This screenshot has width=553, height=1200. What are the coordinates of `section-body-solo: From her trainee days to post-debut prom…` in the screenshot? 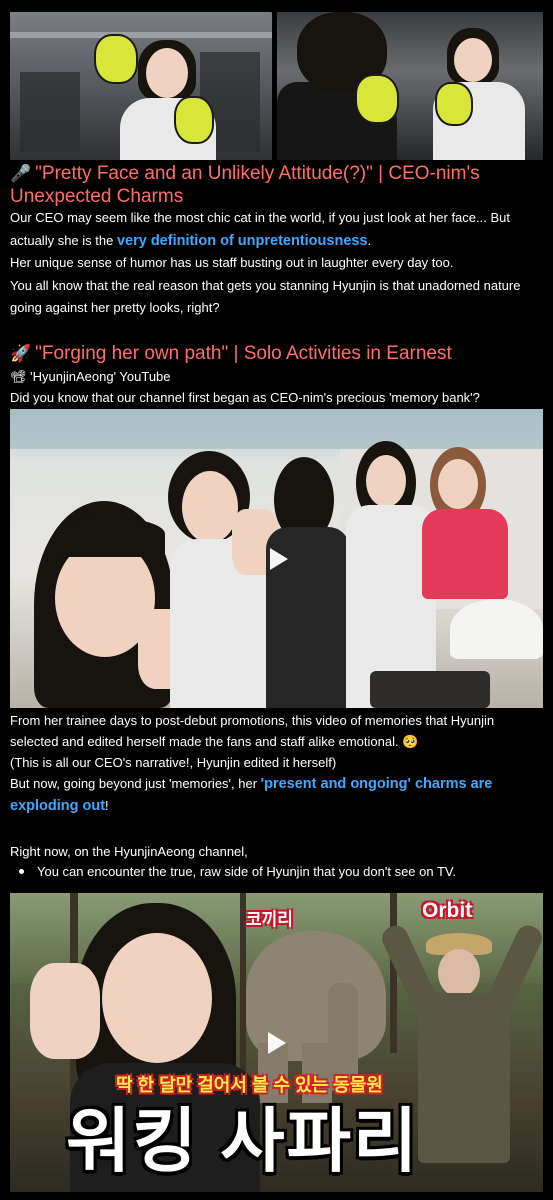 It's located at (277, 763).